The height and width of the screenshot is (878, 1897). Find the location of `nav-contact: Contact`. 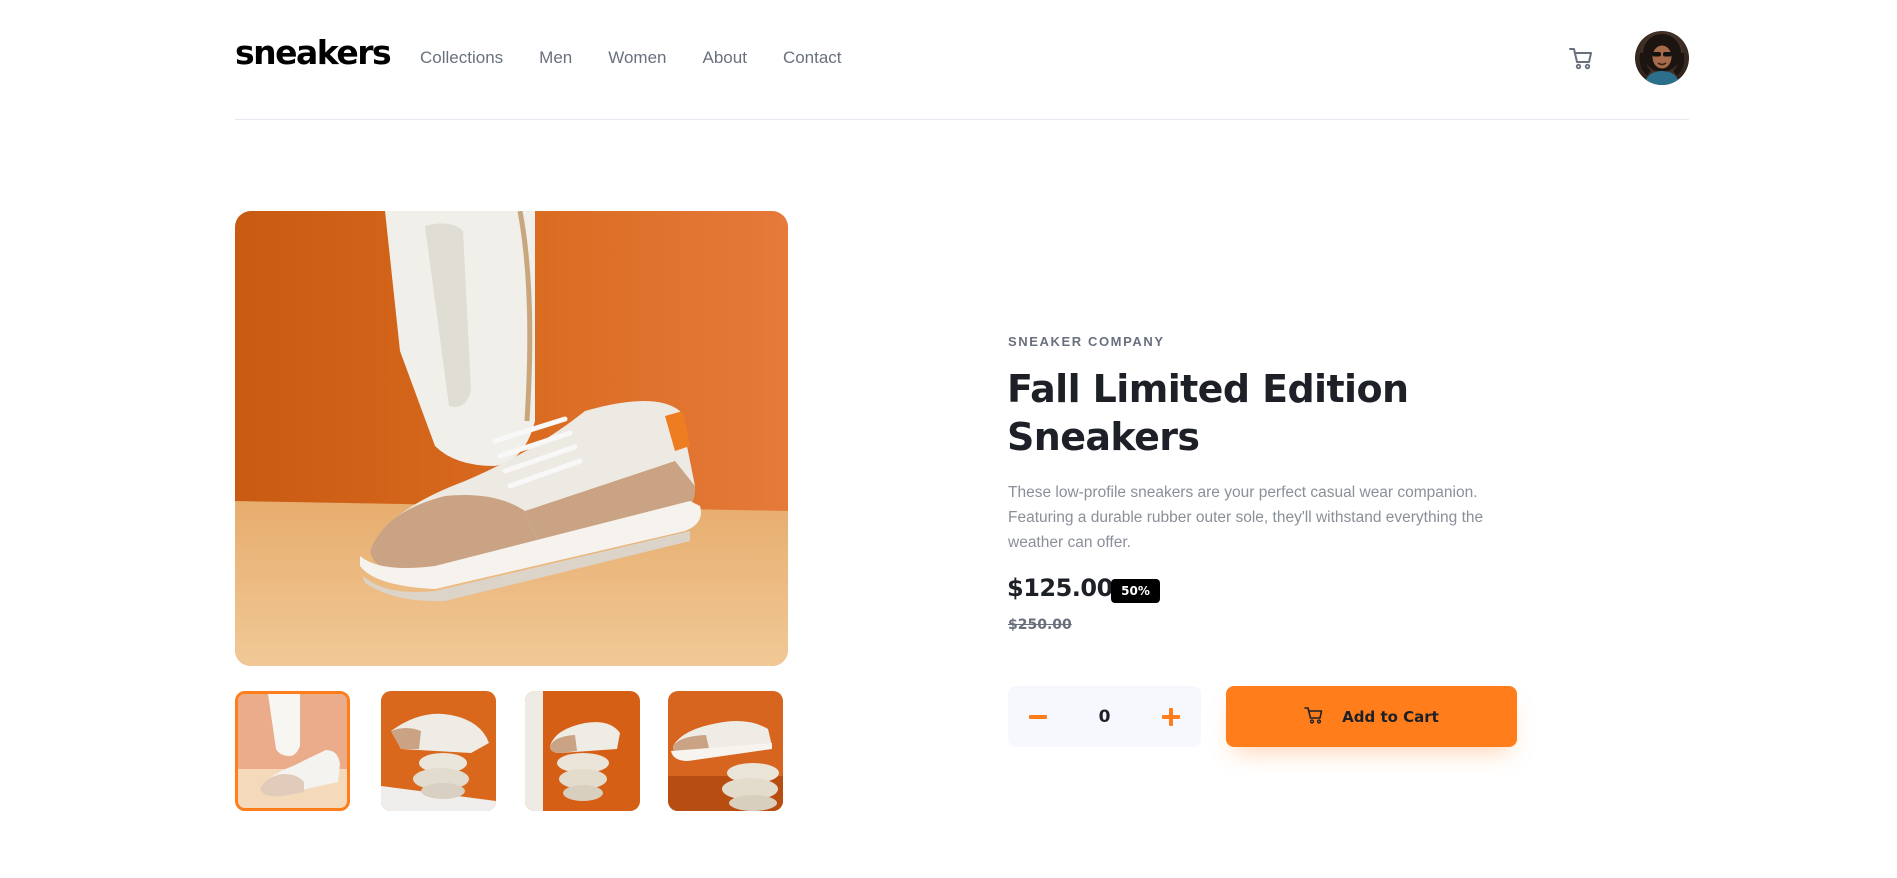

nav-contact: Contact is located at coordinates (812, 58).